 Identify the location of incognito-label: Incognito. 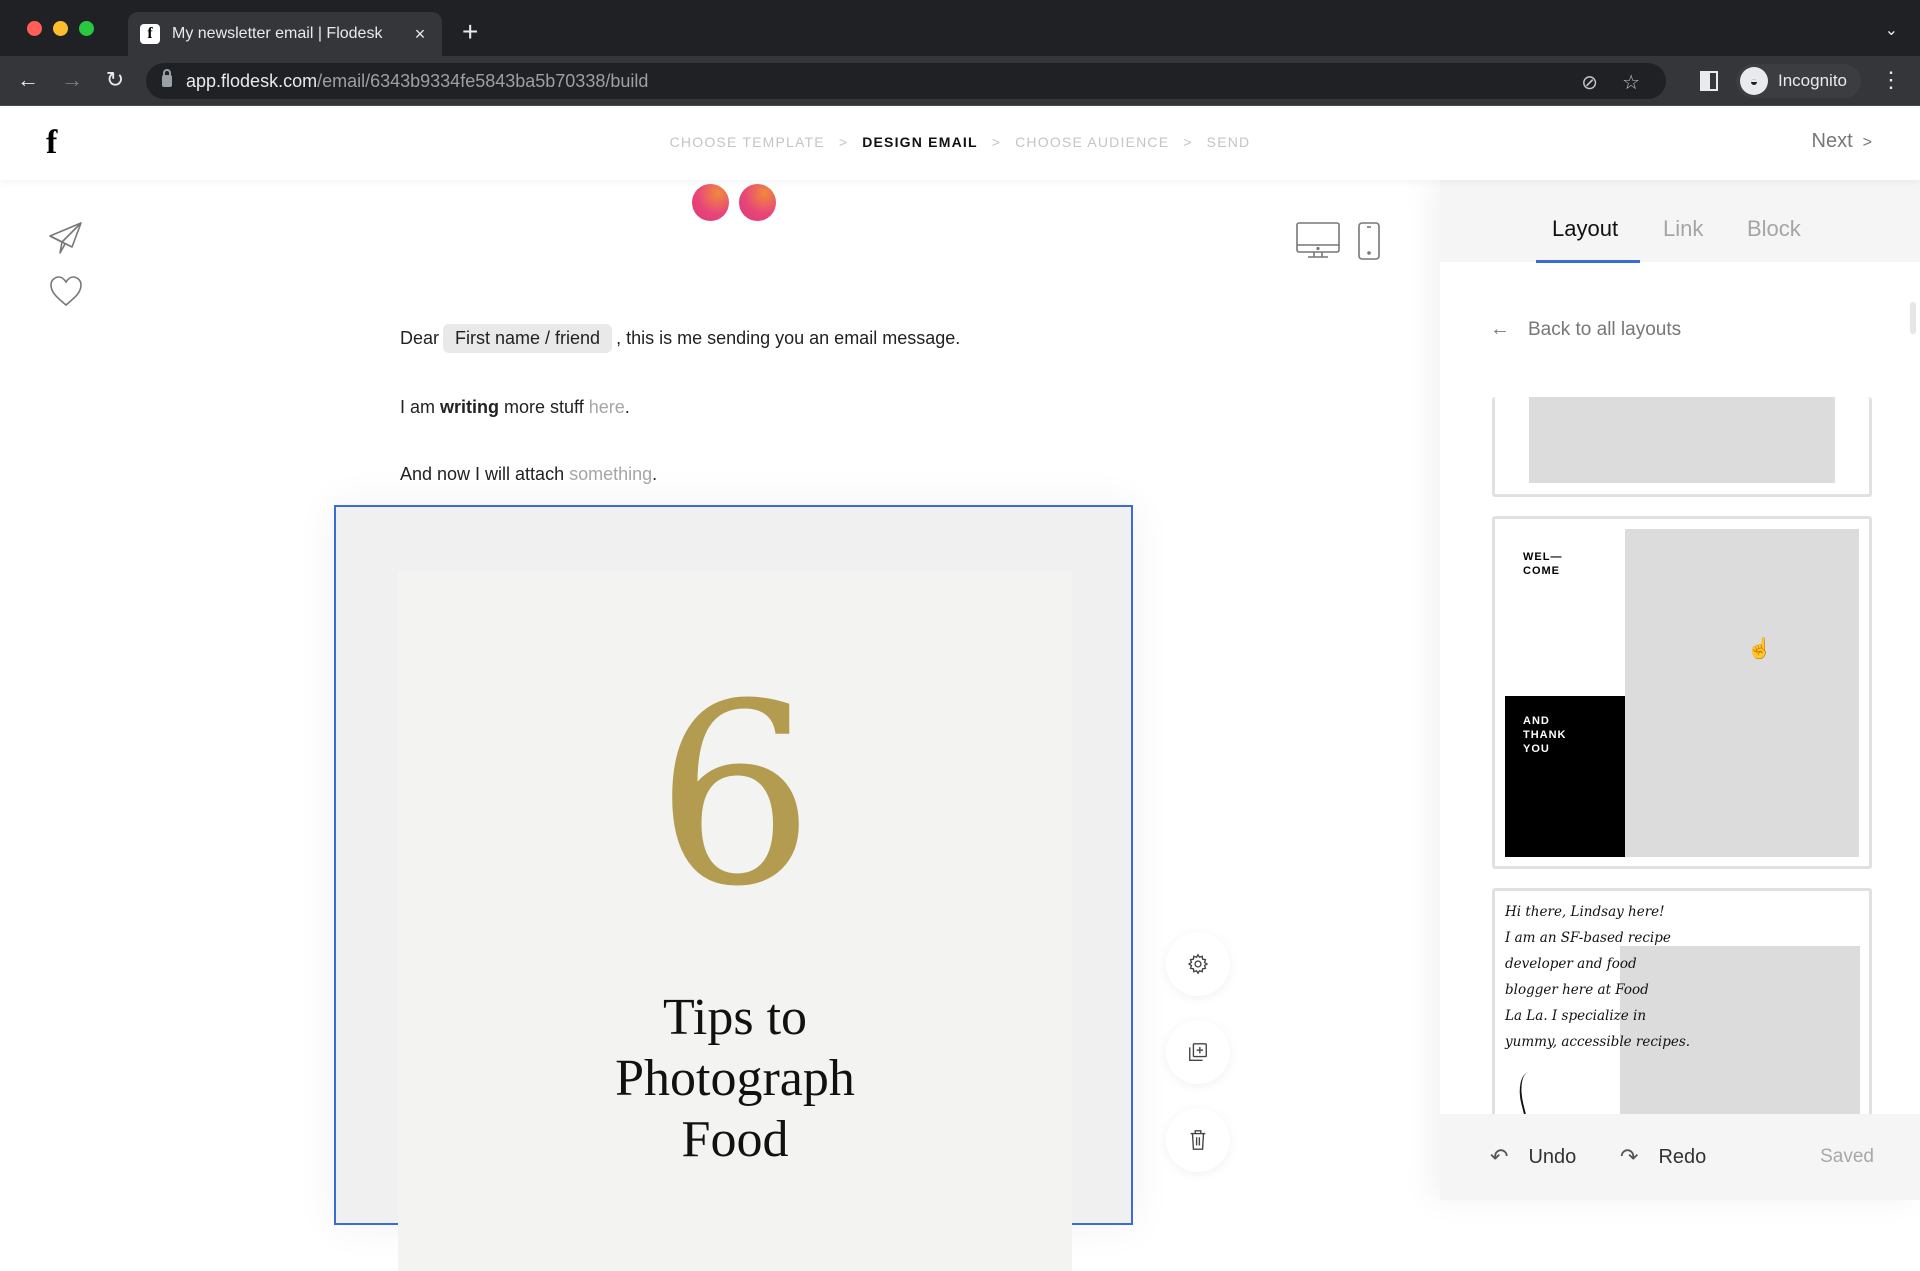
(1812, 80).